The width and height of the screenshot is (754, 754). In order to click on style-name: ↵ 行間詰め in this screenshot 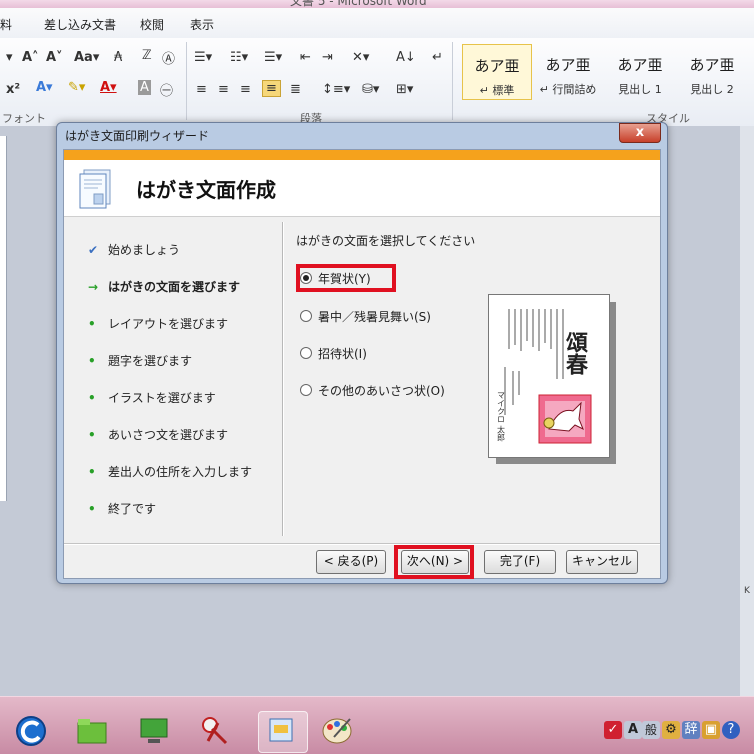, I will do `click(568, 89)`.